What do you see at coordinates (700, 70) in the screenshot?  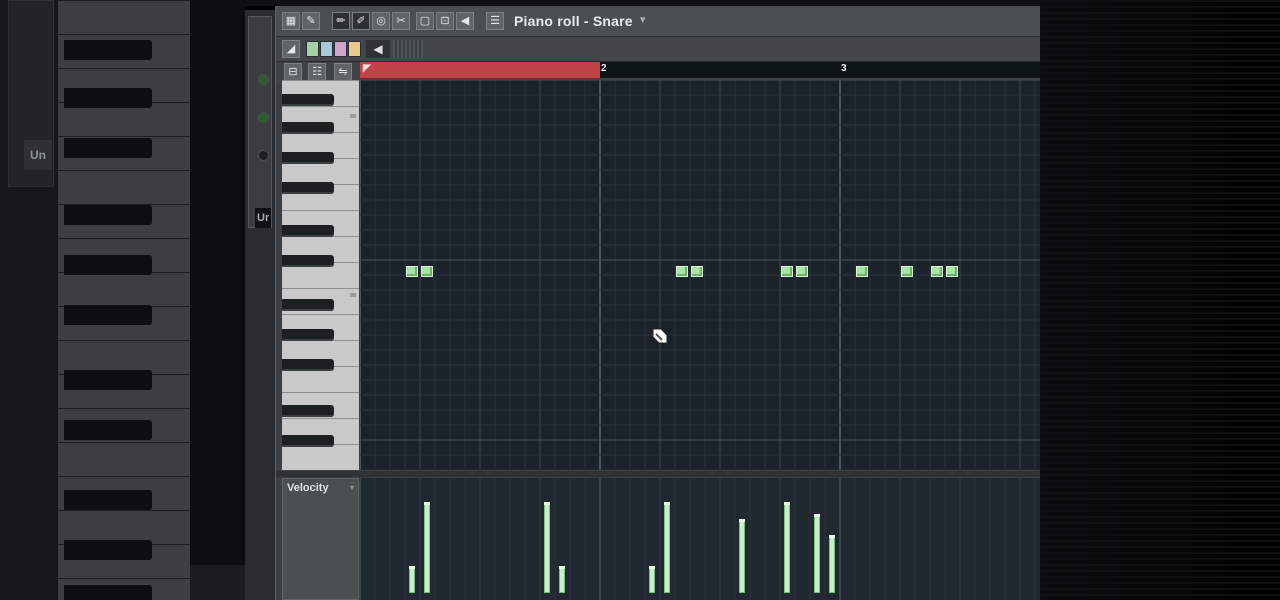 I see `timeline-ruler: ◤ 2 3` at bounding box center [700, 70].